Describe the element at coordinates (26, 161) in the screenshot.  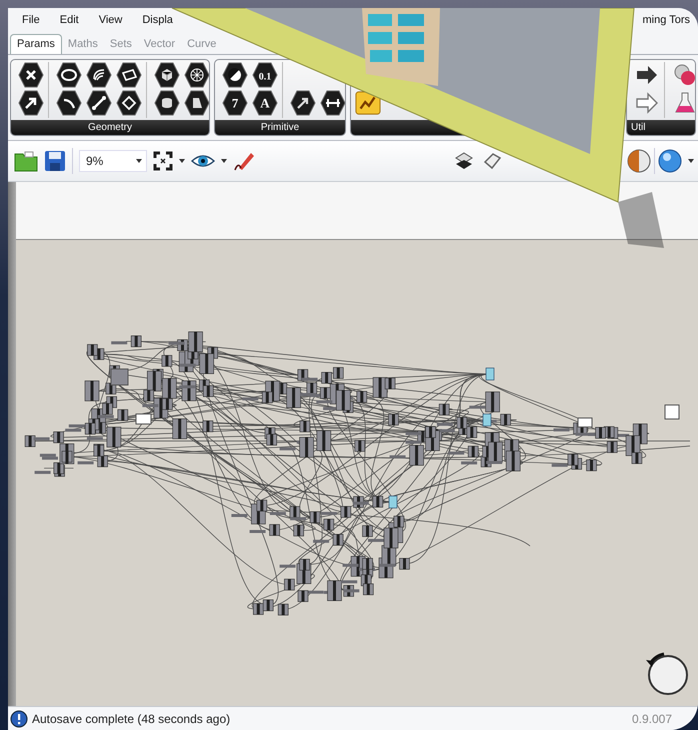
I see `folder-icon` at that location.